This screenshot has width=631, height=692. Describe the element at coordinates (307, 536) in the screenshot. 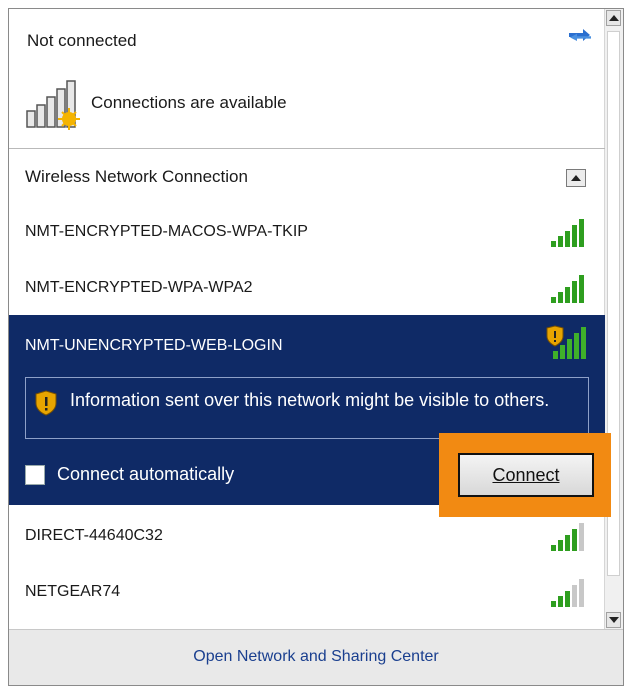

I see `network-item-direct-44640c32: DIRECT-44640C32` at that location.